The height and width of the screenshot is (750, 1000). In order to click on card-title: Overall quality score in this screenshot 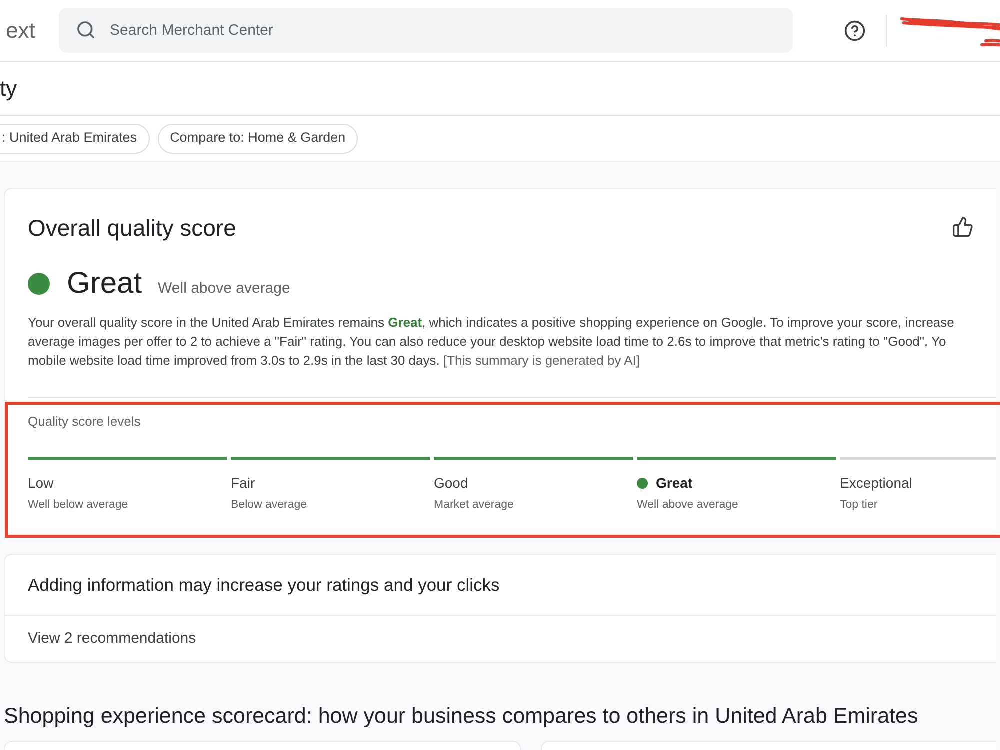, I will do `click(132, 228)`.